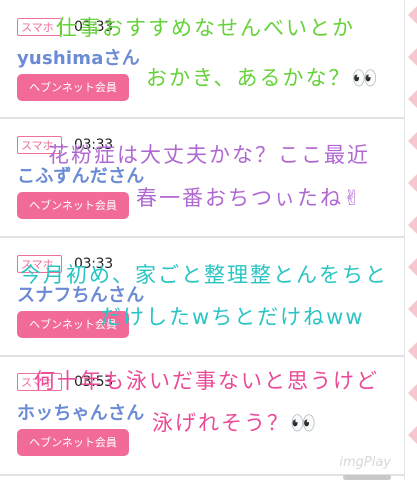 The image size is (417, 480). I want to click on handwritten-note-line2: だけしたwちとだけねww, so click(232, 317).